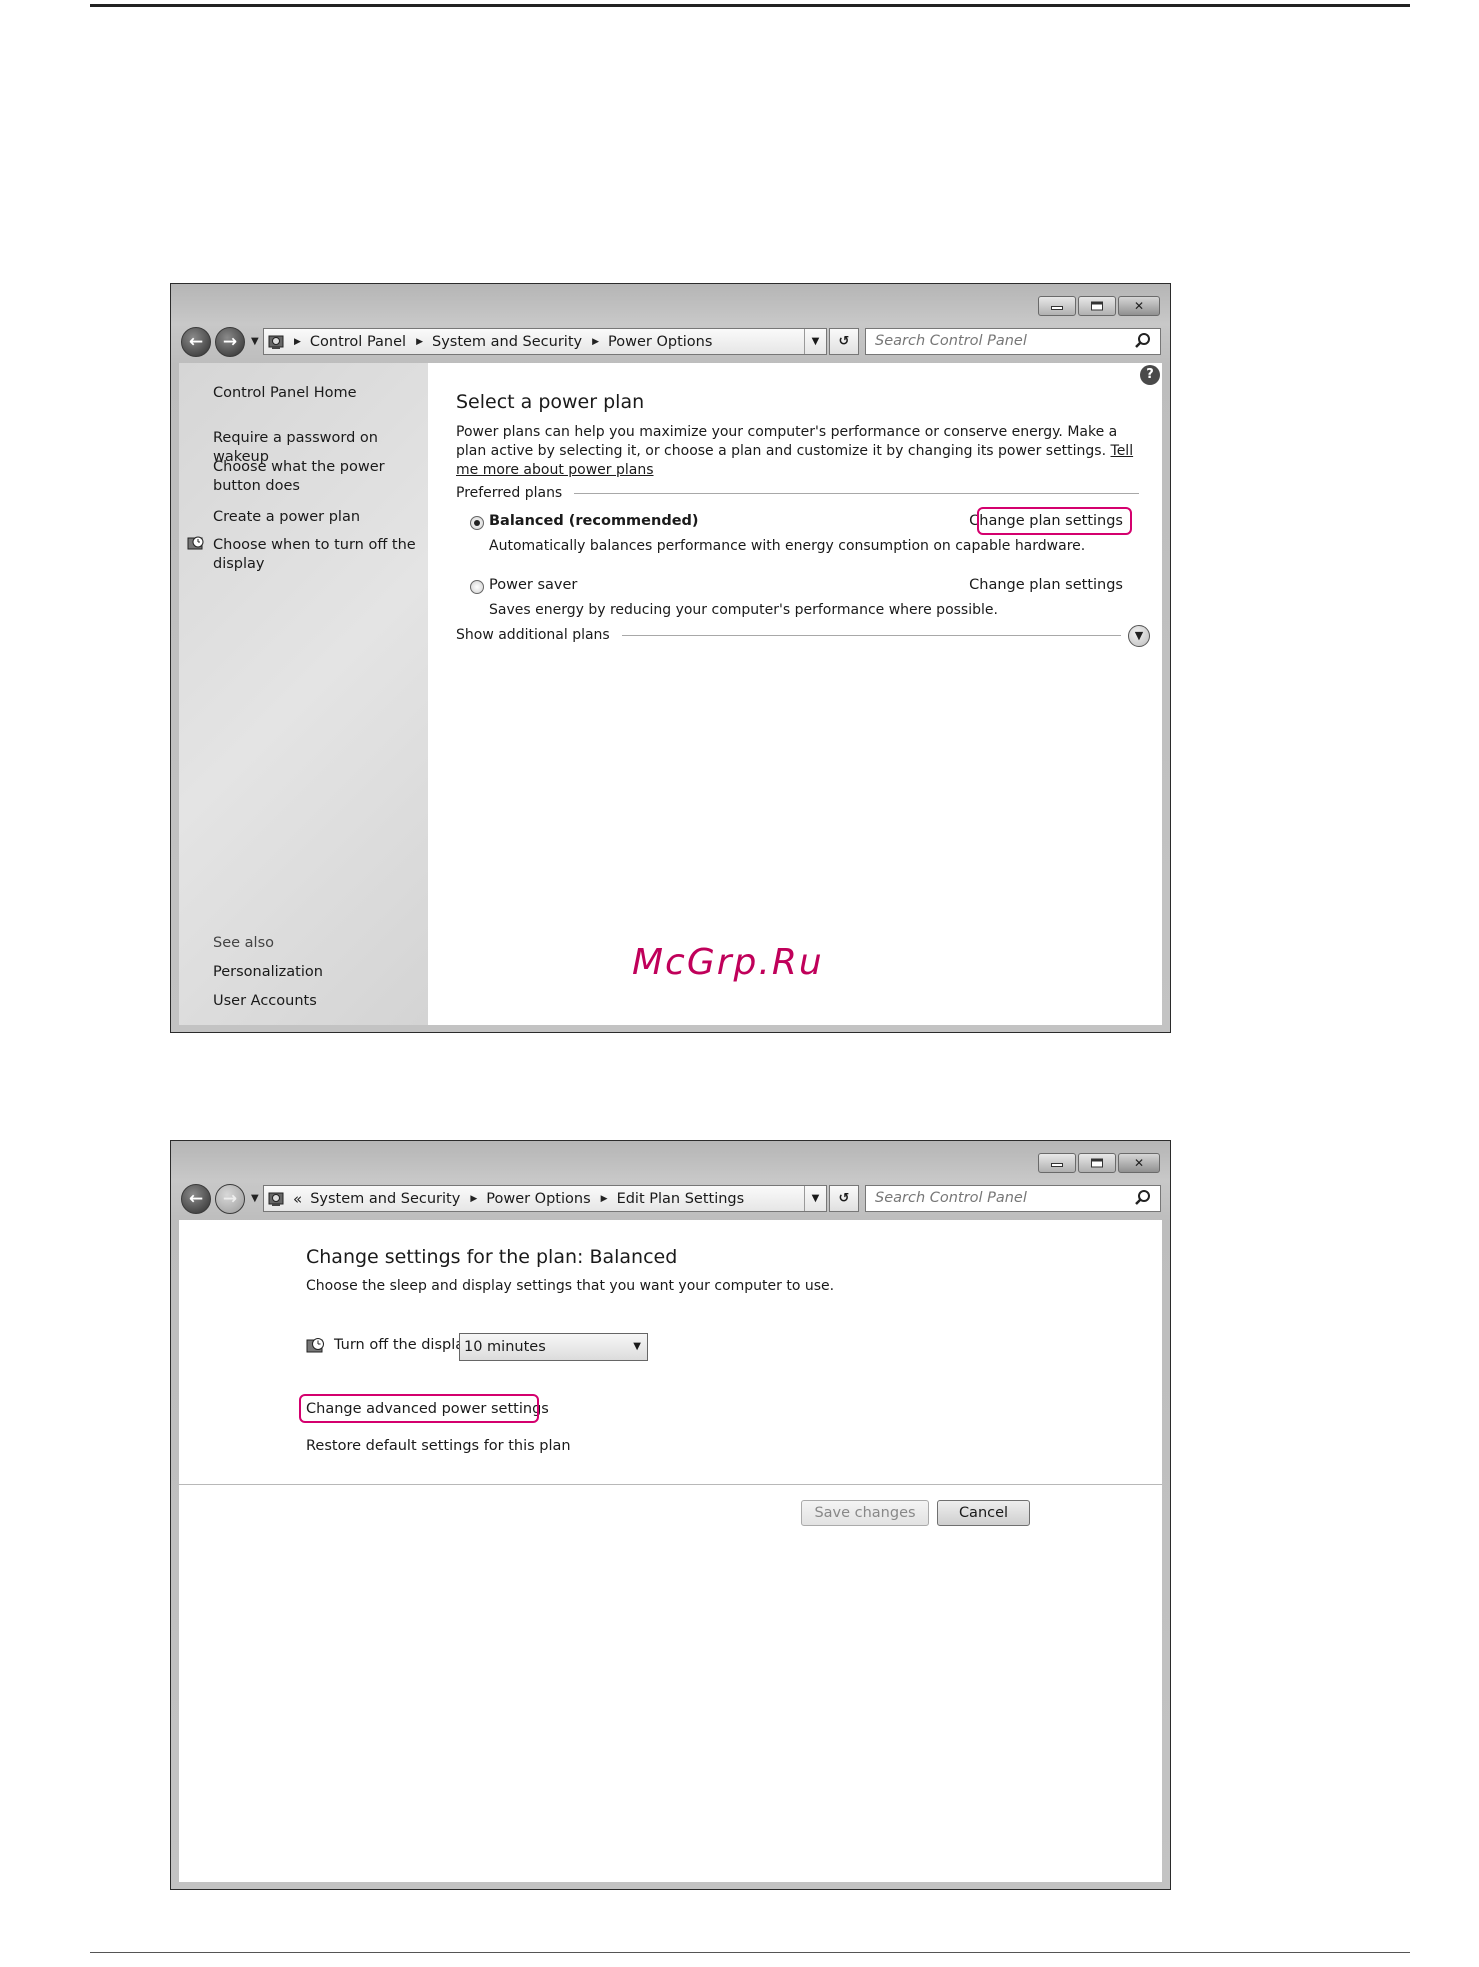 Image resolution: width=1479 pixels, height=1967 pixels. What do you see at coordinates (243, 943) in the screenshot?
I see `see-also-heading: See also` at bounding box center [243, 943].